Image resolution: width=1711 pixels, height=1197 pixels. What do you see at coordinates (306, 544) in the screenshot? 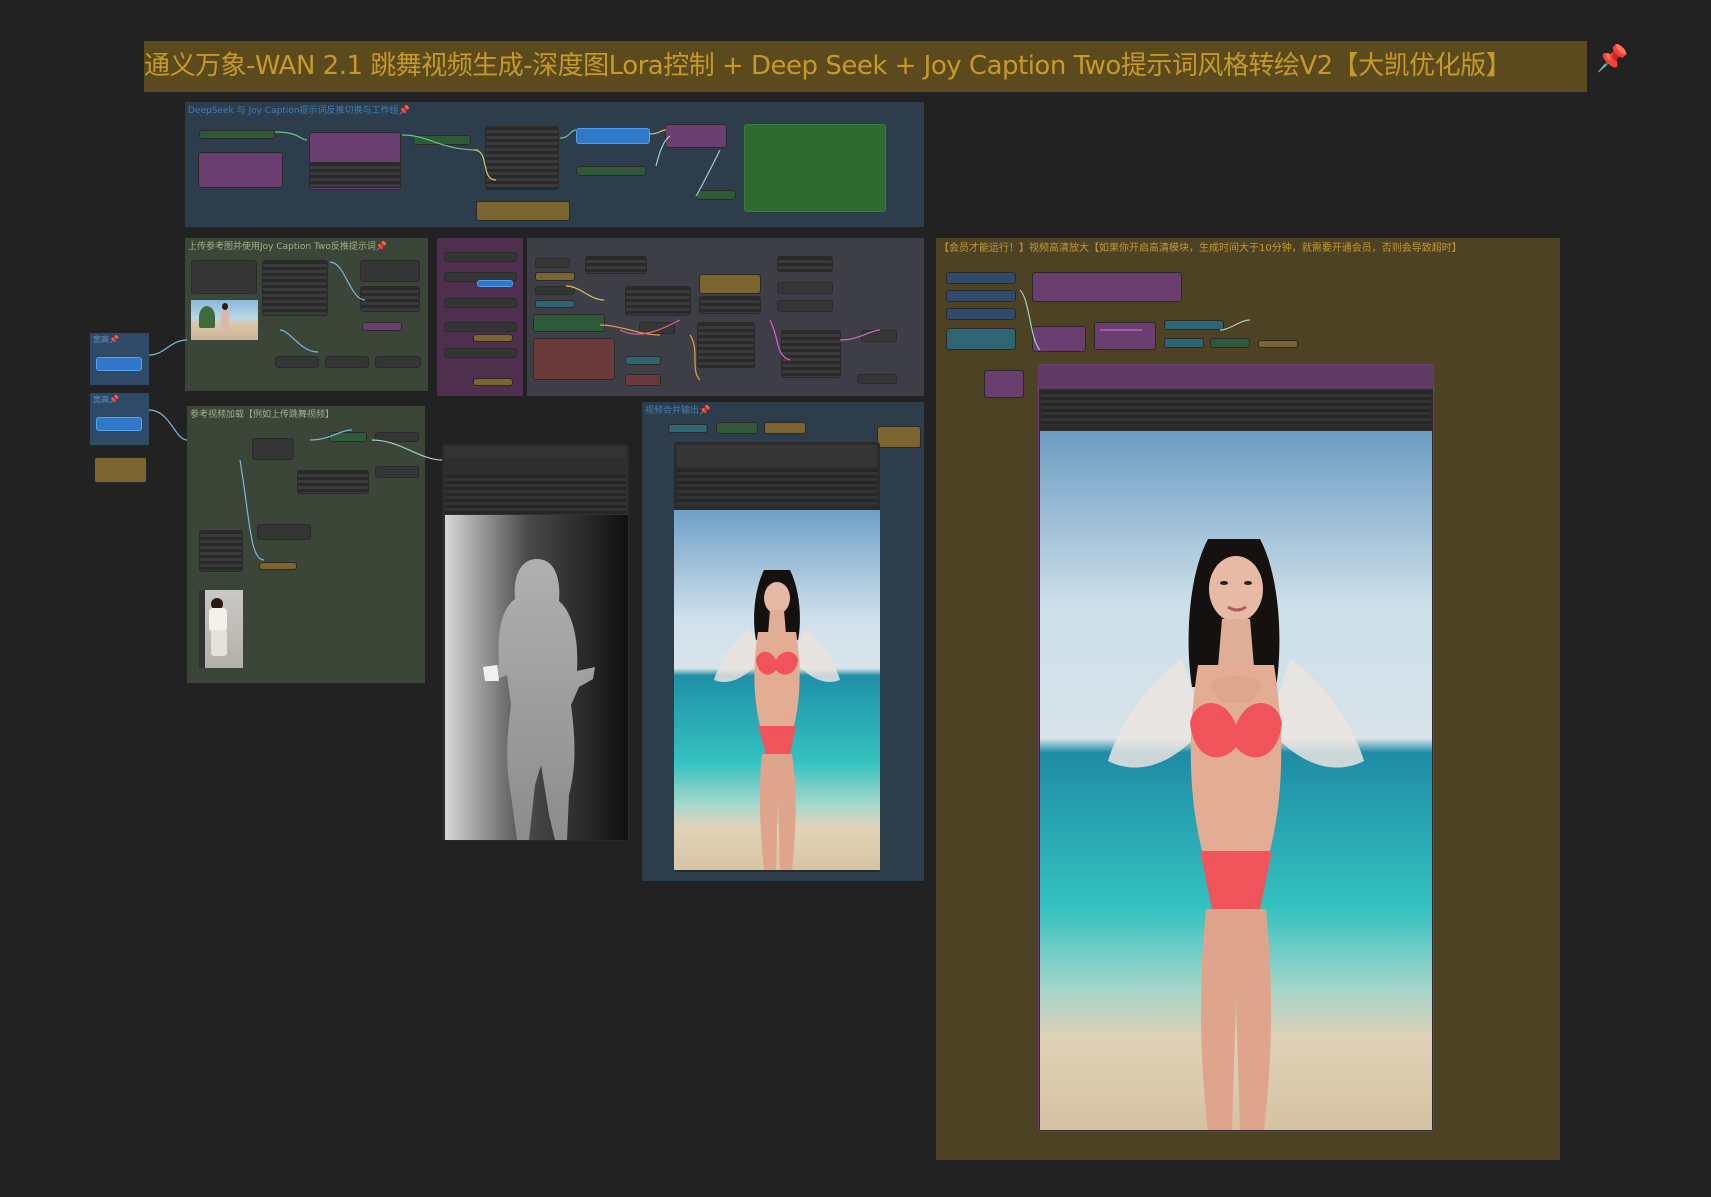
I see `group-ref-video: 参考视频加载【例如上传跳舞视频】` at bounding box center [306, 544].